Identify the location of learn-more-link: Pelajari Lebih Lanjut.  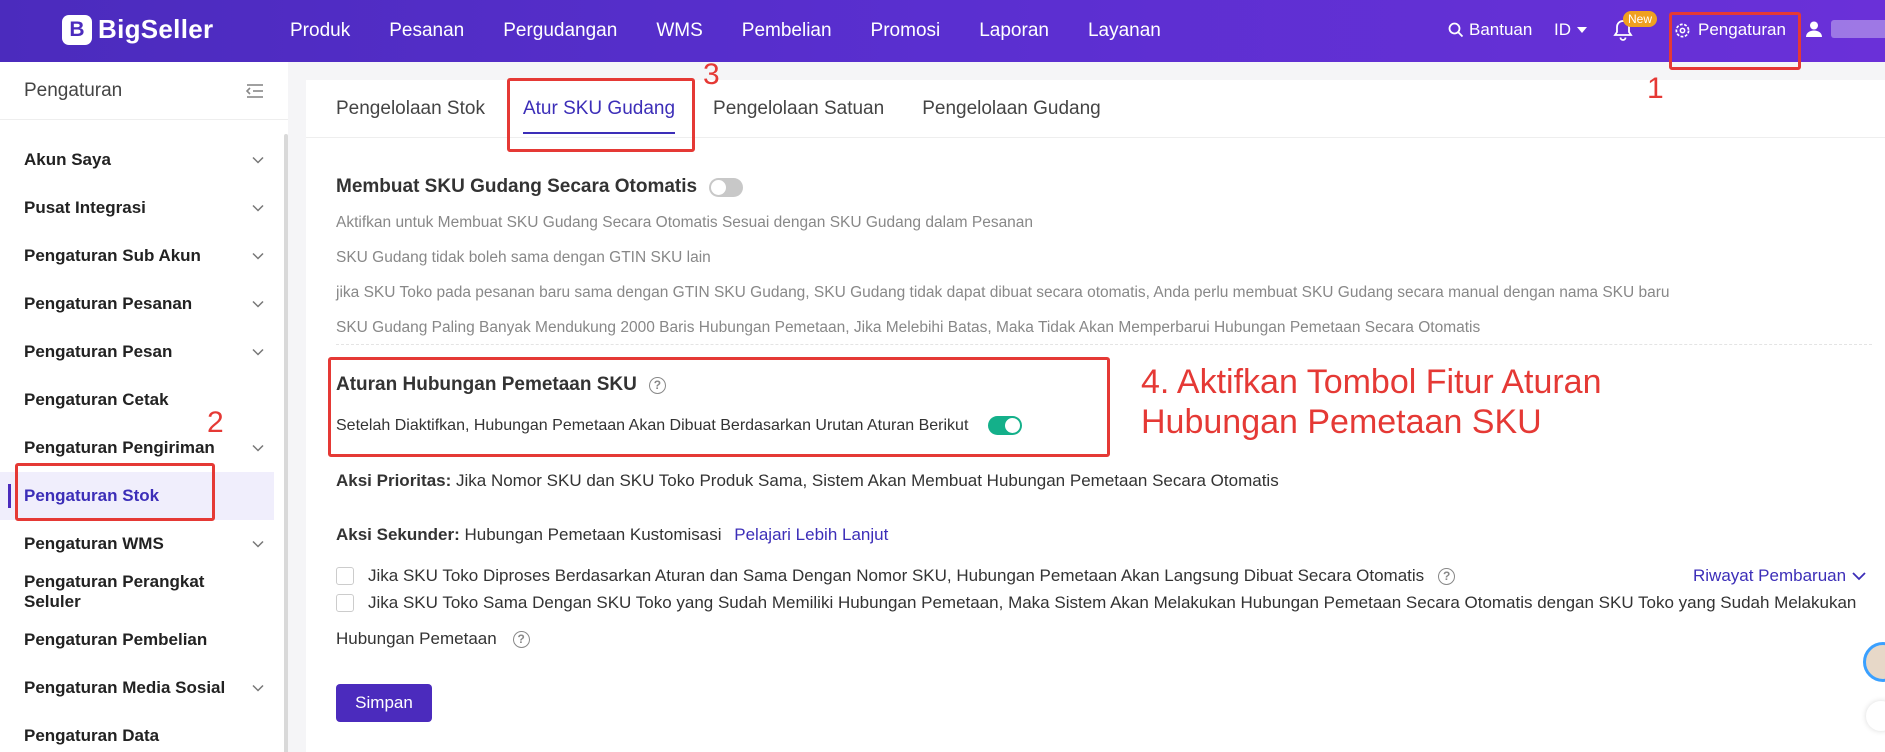
(811, 534).